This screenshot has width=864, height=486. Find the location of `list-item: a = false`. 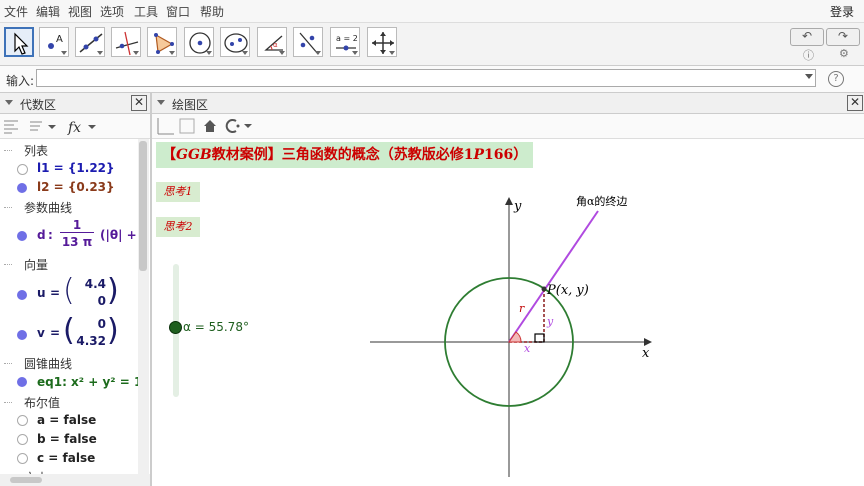

list-item: a = false is located at coordinates (70, 420).